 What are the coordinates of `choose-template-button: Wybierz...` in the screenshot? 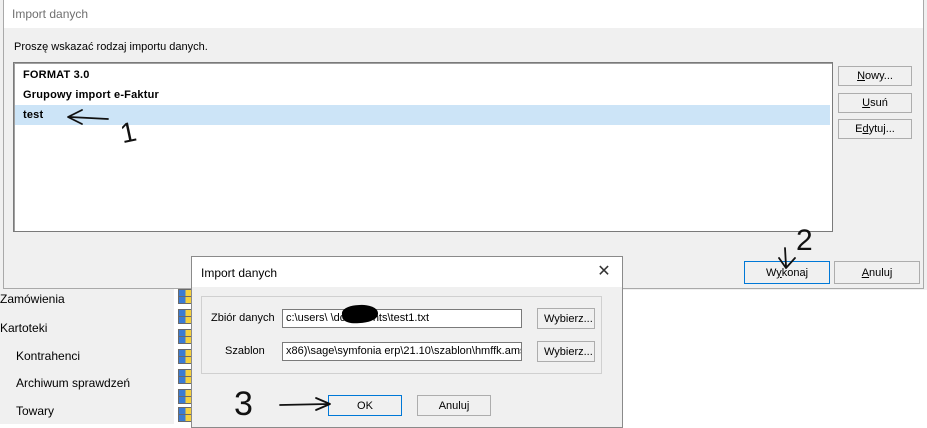 It's located at (566, 351).